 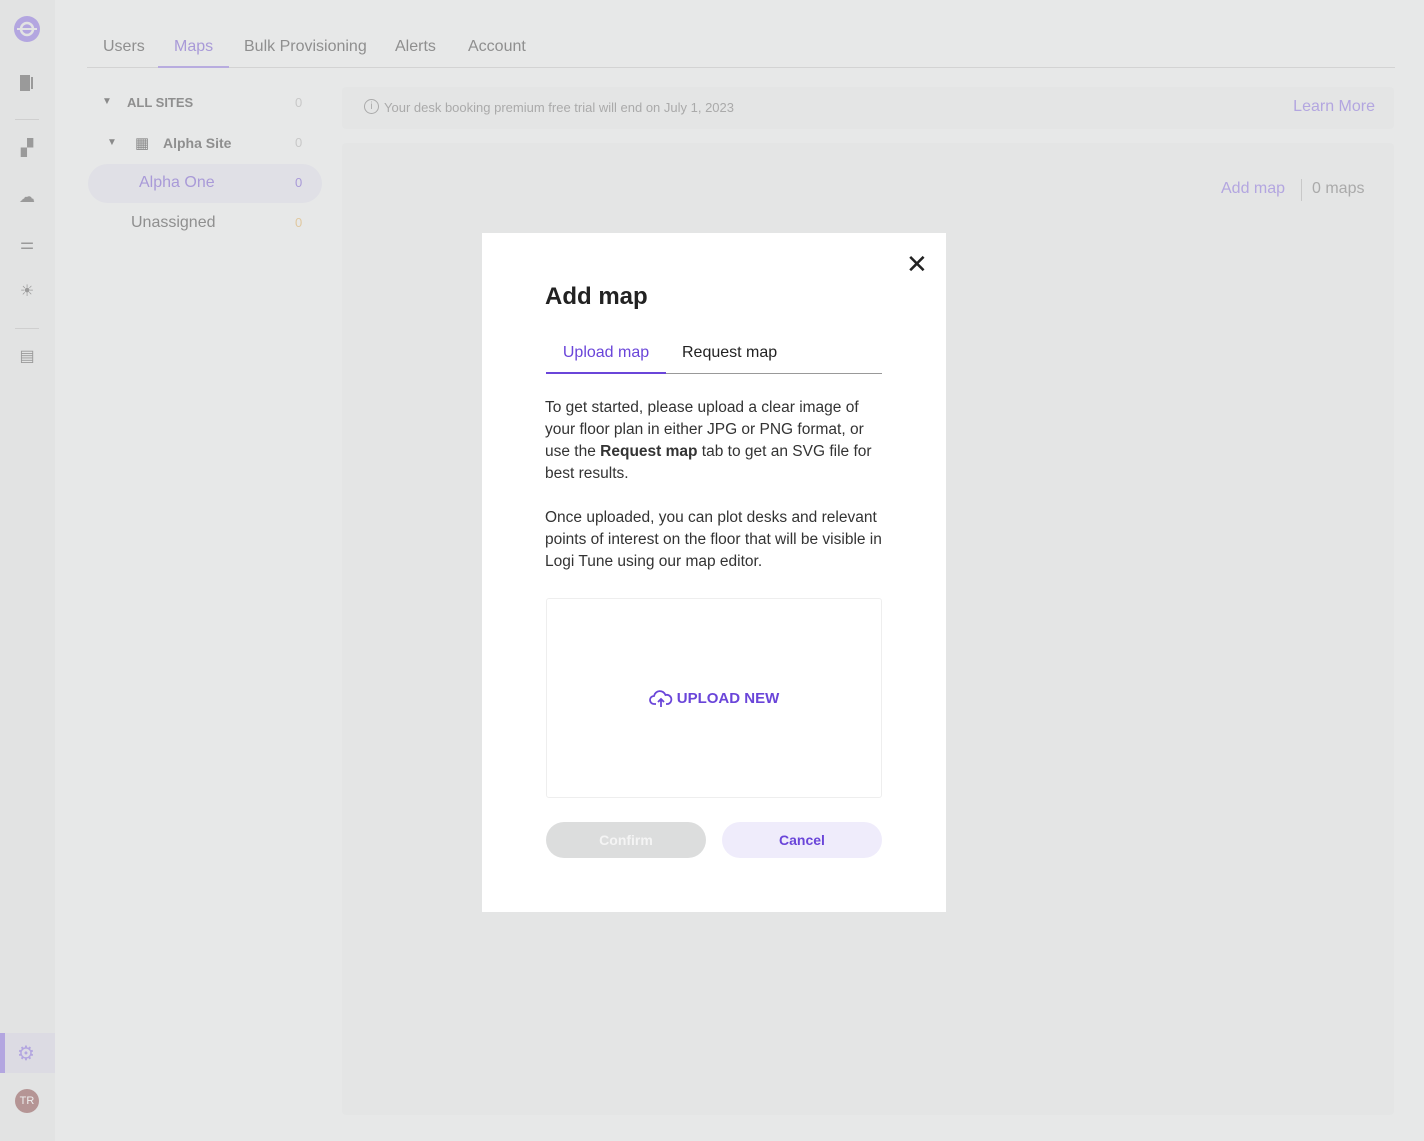 What do you see at coordinates (1338, 188) in the screenshot?
I see `map-count: 0 maps` at bounding box center [1338, 188].